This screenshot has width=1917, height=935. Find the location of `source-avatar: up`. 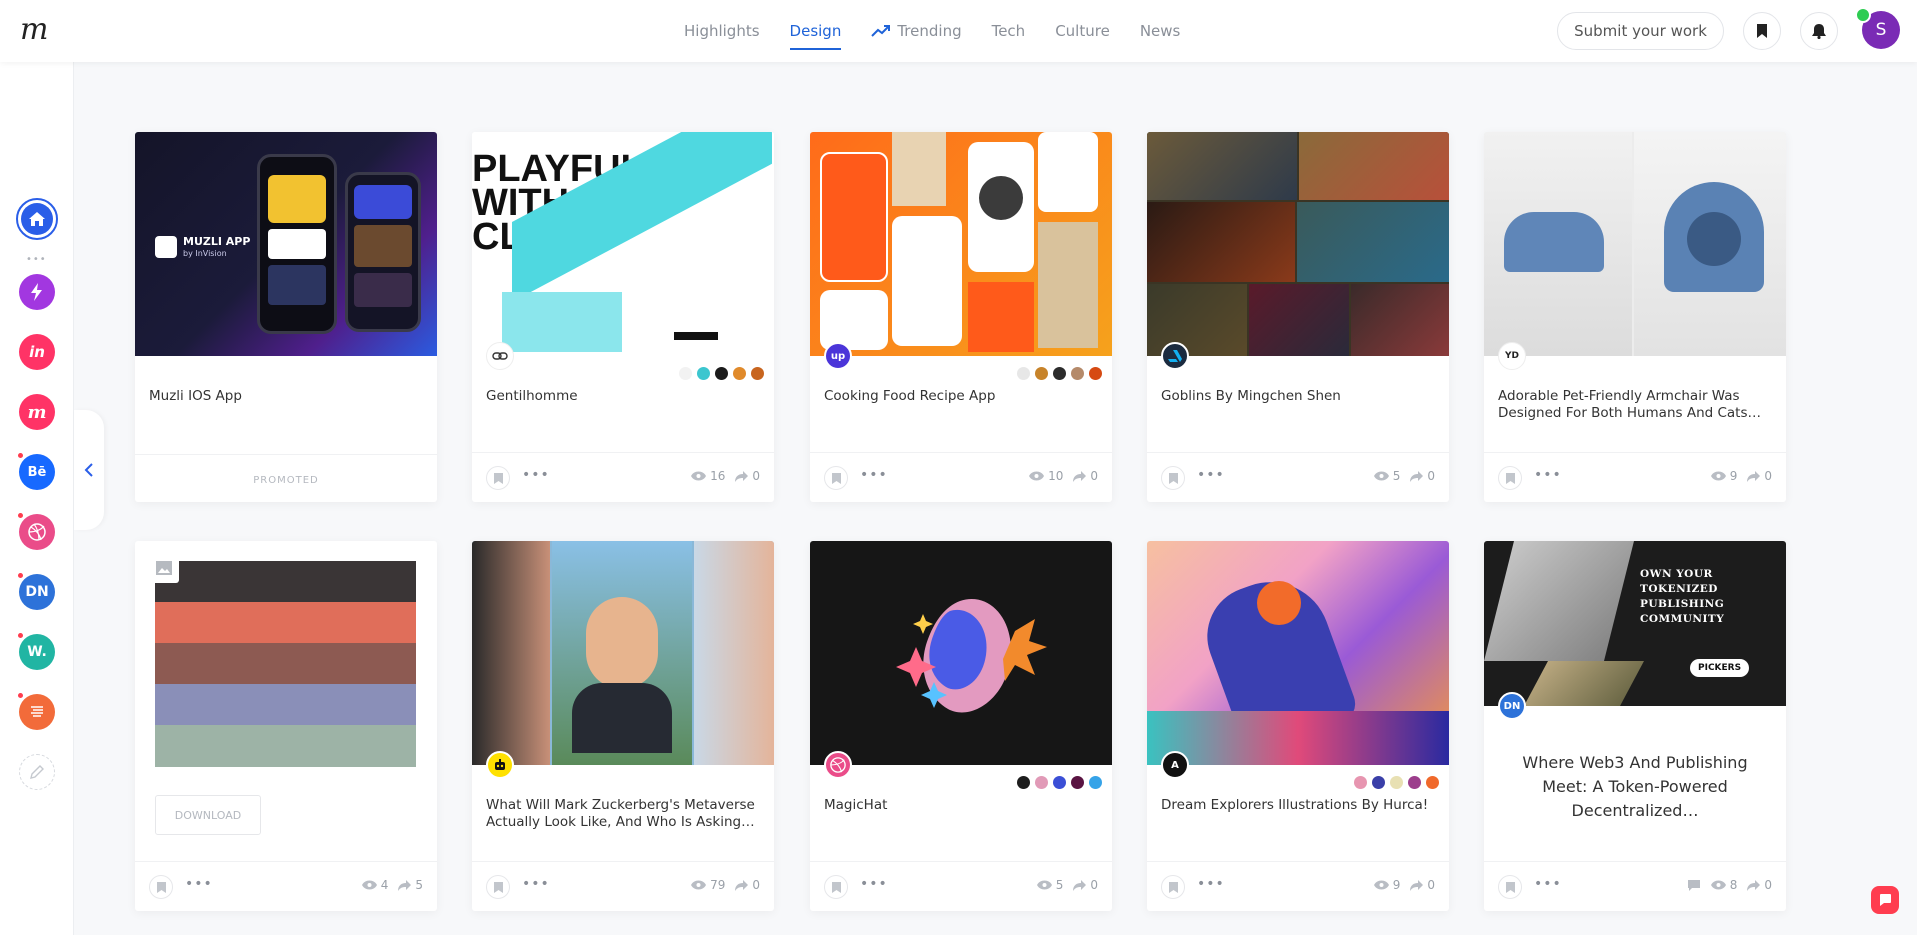

source-avatar: up is located at coordinates (838, 356).